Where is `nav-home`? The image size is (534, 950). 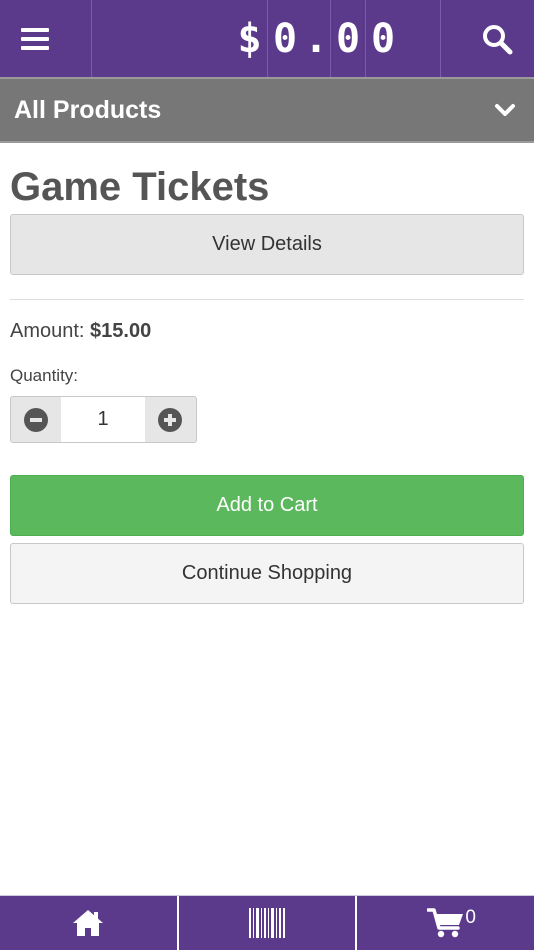 nav-home is located at coordinates (88, 923).